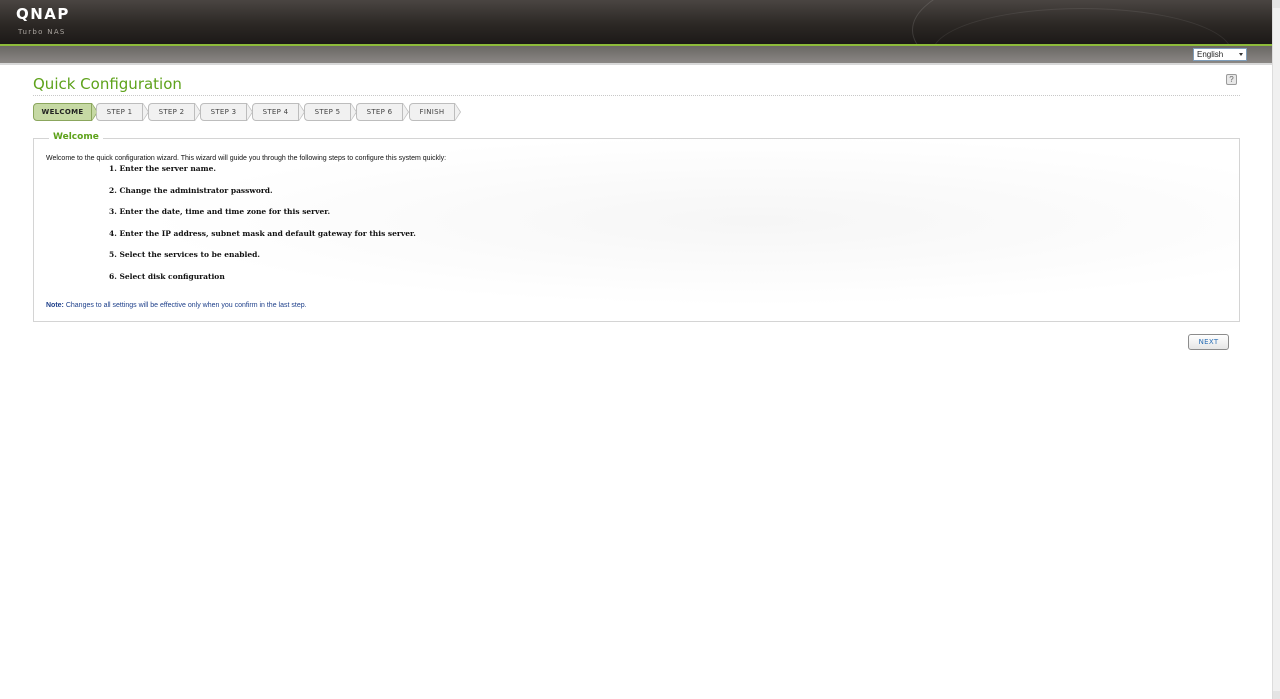 The width and height of the screenshot is (1280, 699). What do you see at coordinates (122, 112) in the screenshot?
I see `step-1: STEP 1` at bounding box center [122, 112].